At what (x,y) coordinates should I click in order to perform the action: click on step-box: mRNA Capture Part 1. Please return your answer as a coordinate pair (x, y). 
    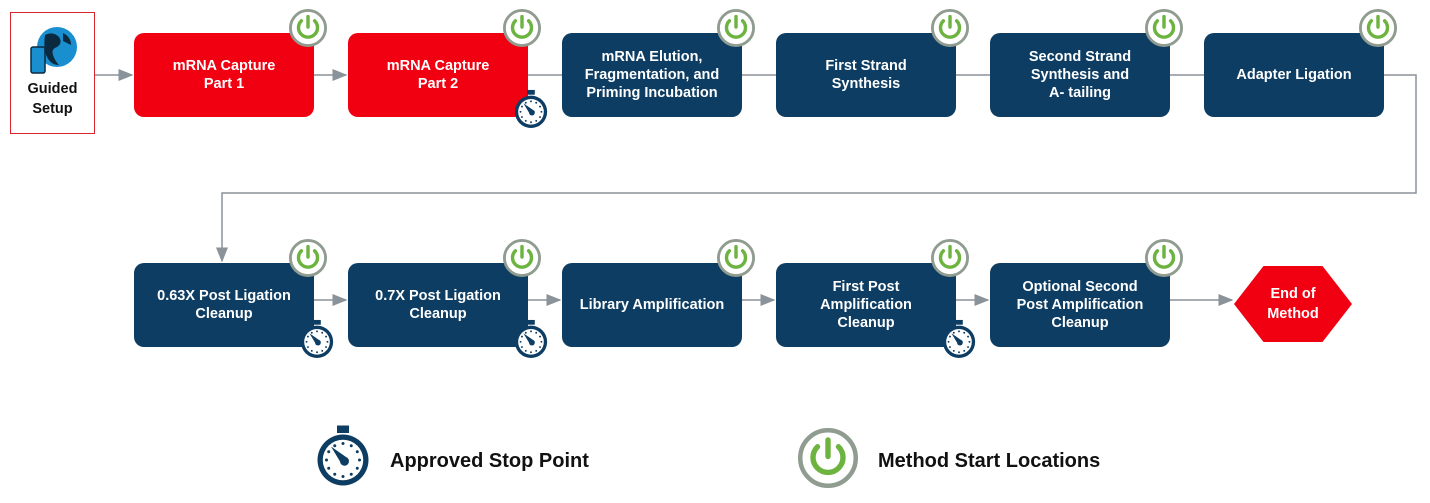
    Looking at the image, I should click on (224, 75).